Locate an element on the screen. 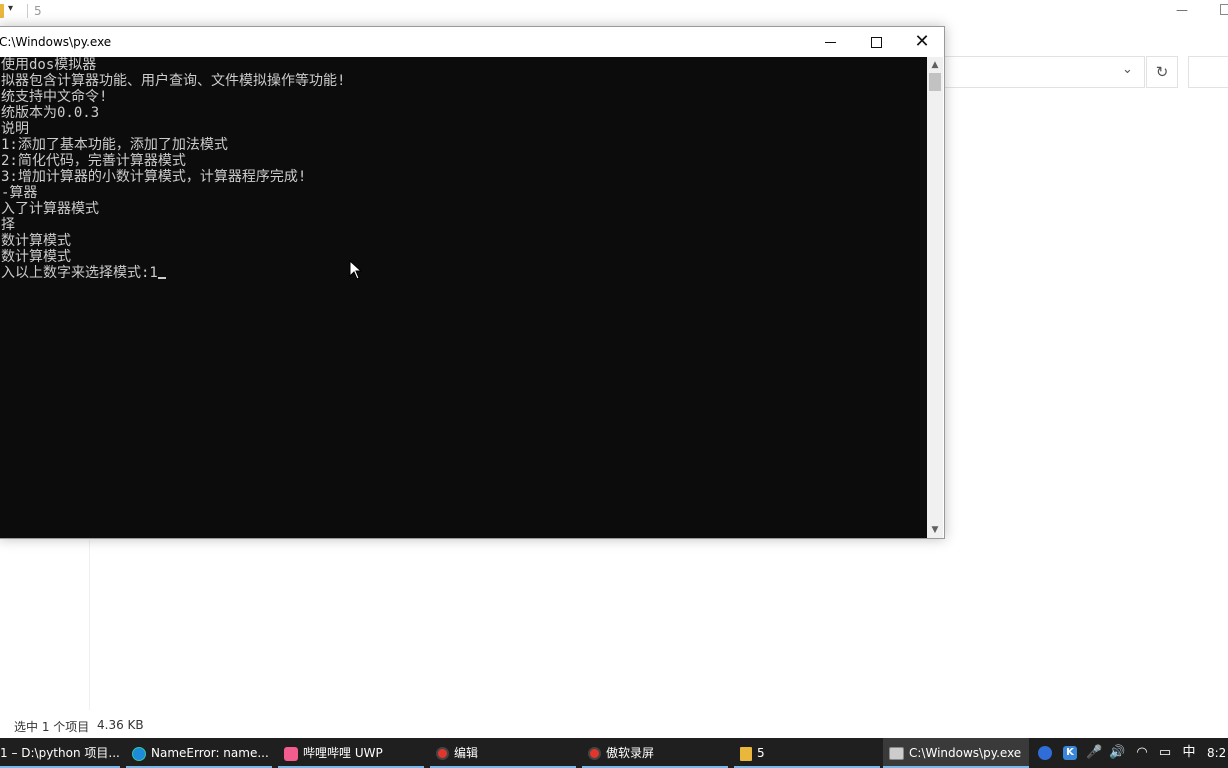 The image size is (1228, 768). taskbar-item-label: 编辑 is located at coordinates (466, 753).